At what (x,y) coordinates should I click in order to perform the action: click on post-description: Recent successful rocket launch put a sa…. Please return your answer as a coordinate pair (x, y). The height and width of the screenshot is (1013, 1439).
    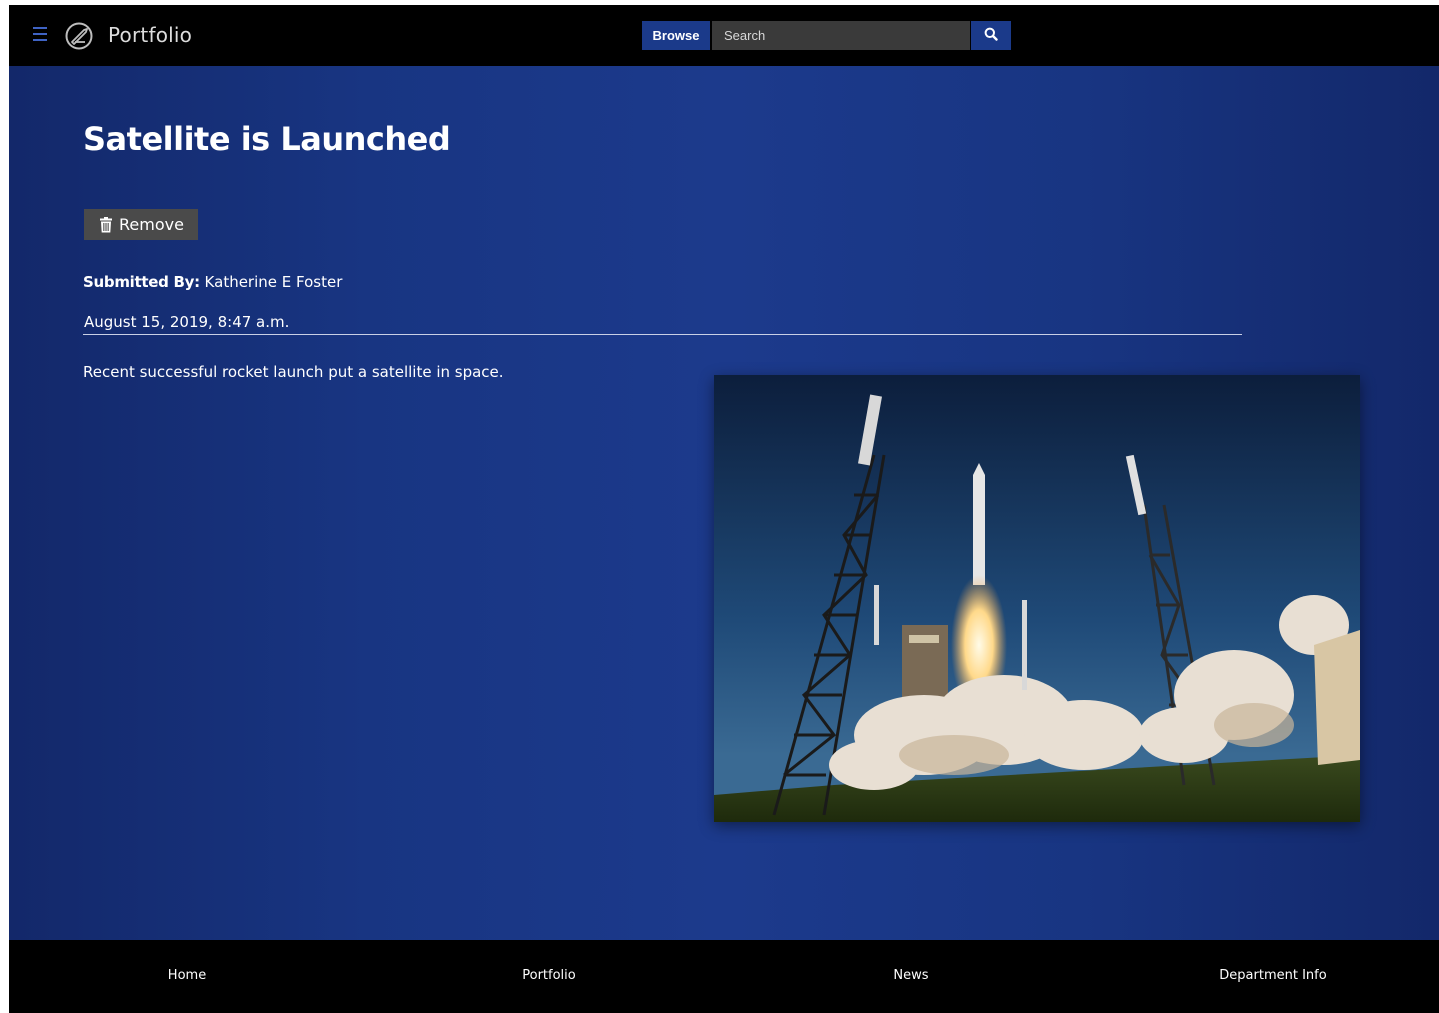
    Looking at the image, I should click on (293, 372).